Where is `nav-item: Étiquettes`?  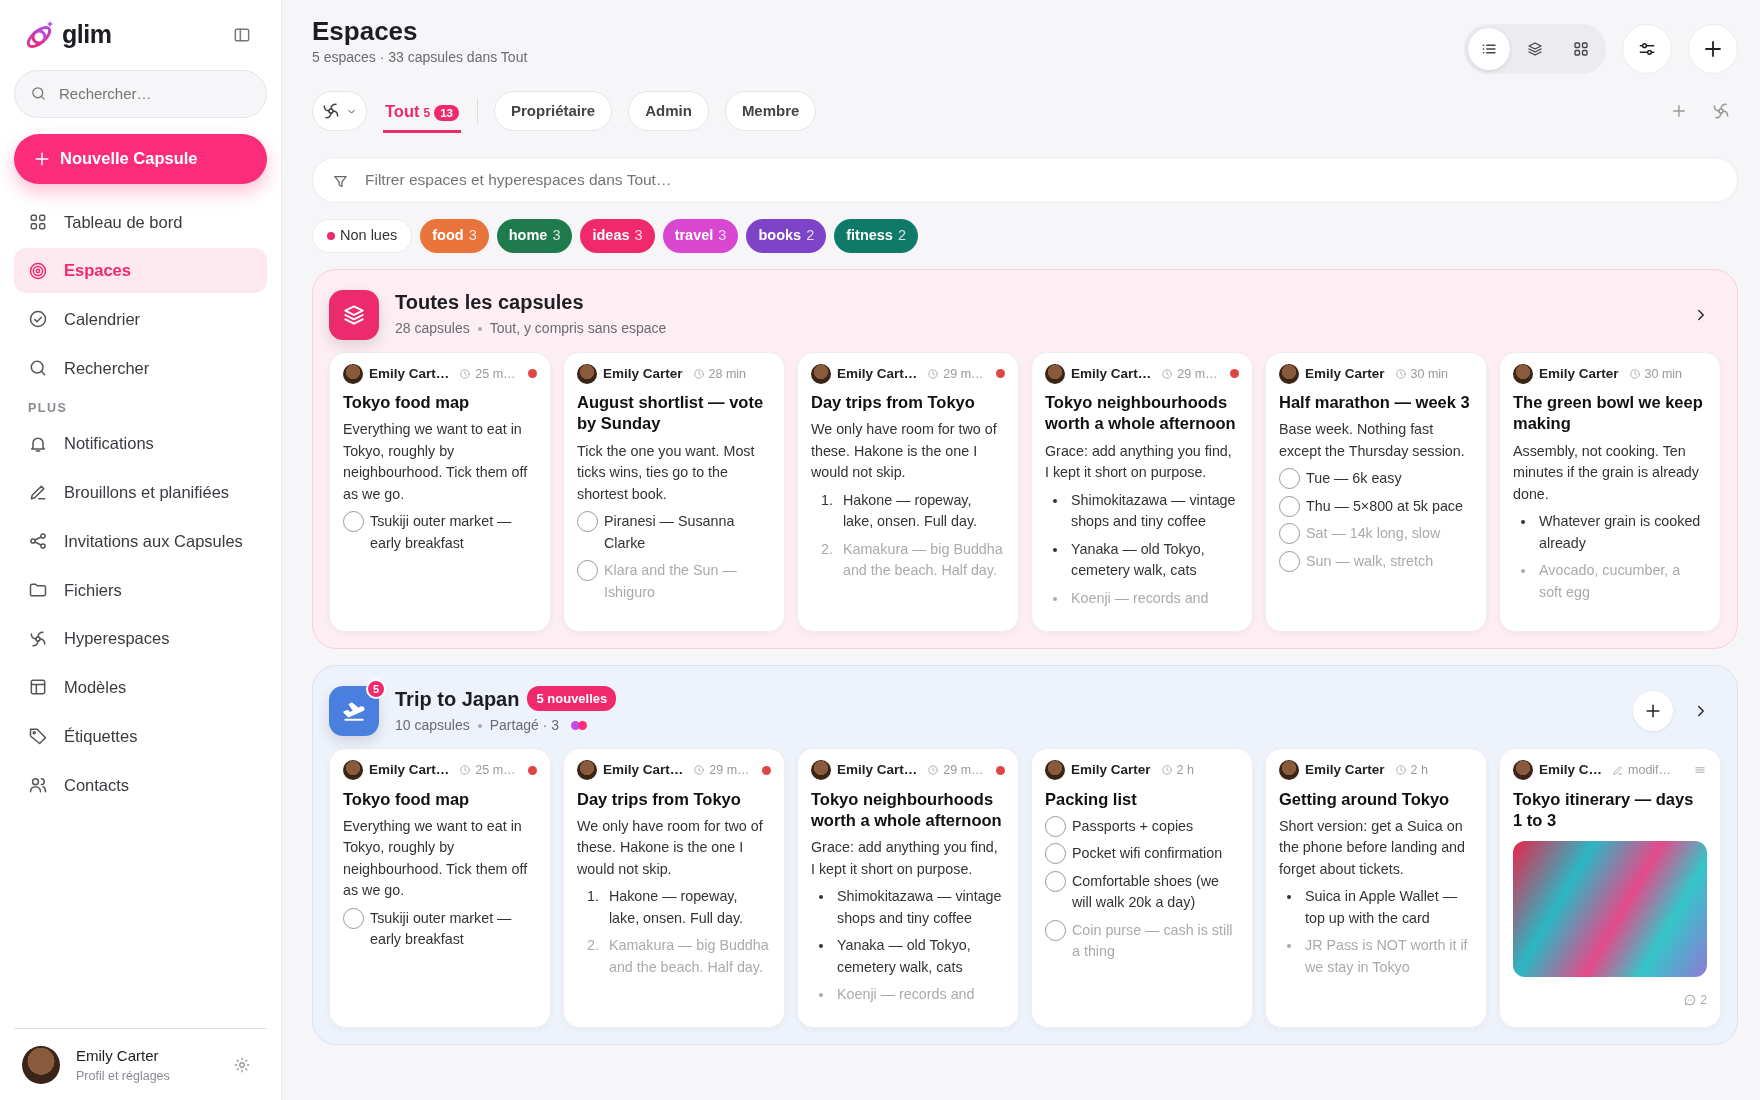
nav-item: Étiquettes is located at coordinates (140, 736).